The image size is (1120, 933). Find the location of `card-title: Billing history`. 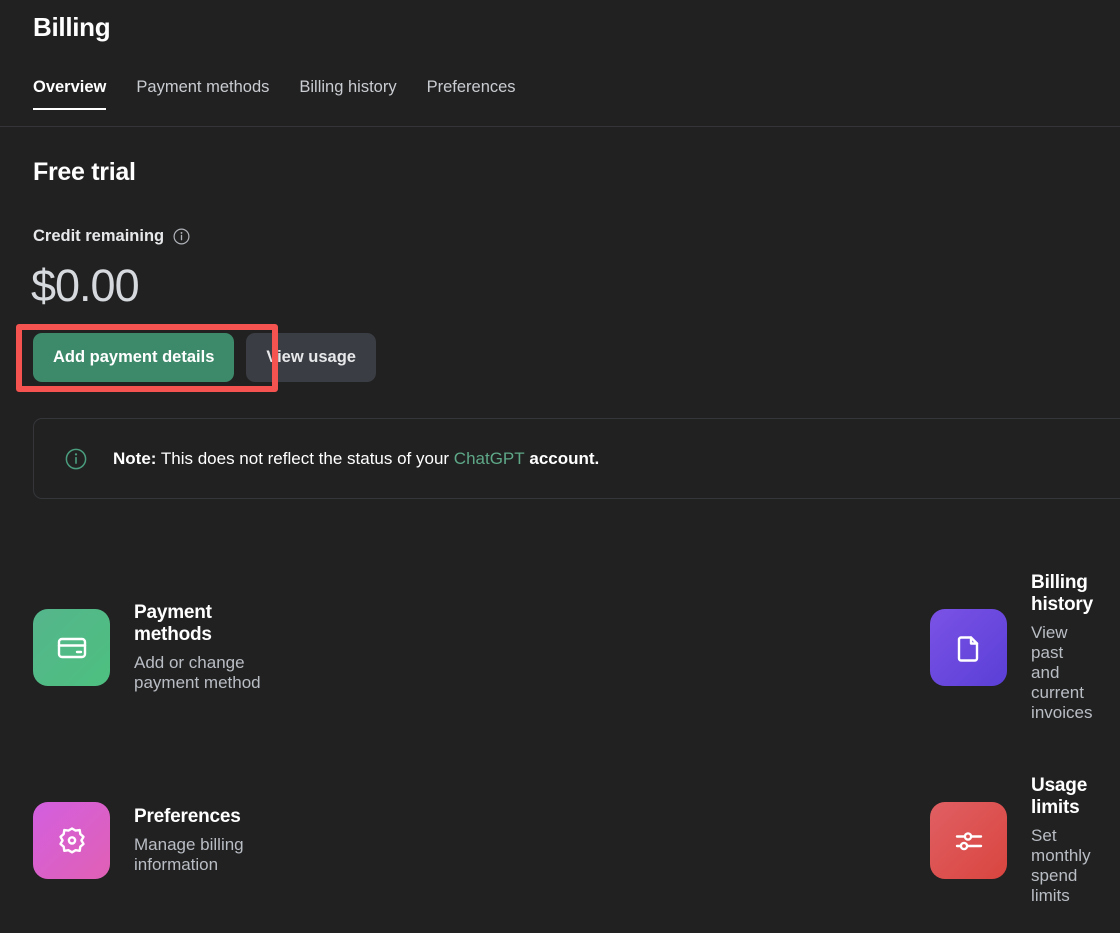

card-title: Billing history is located at coordinates (1062, 593).